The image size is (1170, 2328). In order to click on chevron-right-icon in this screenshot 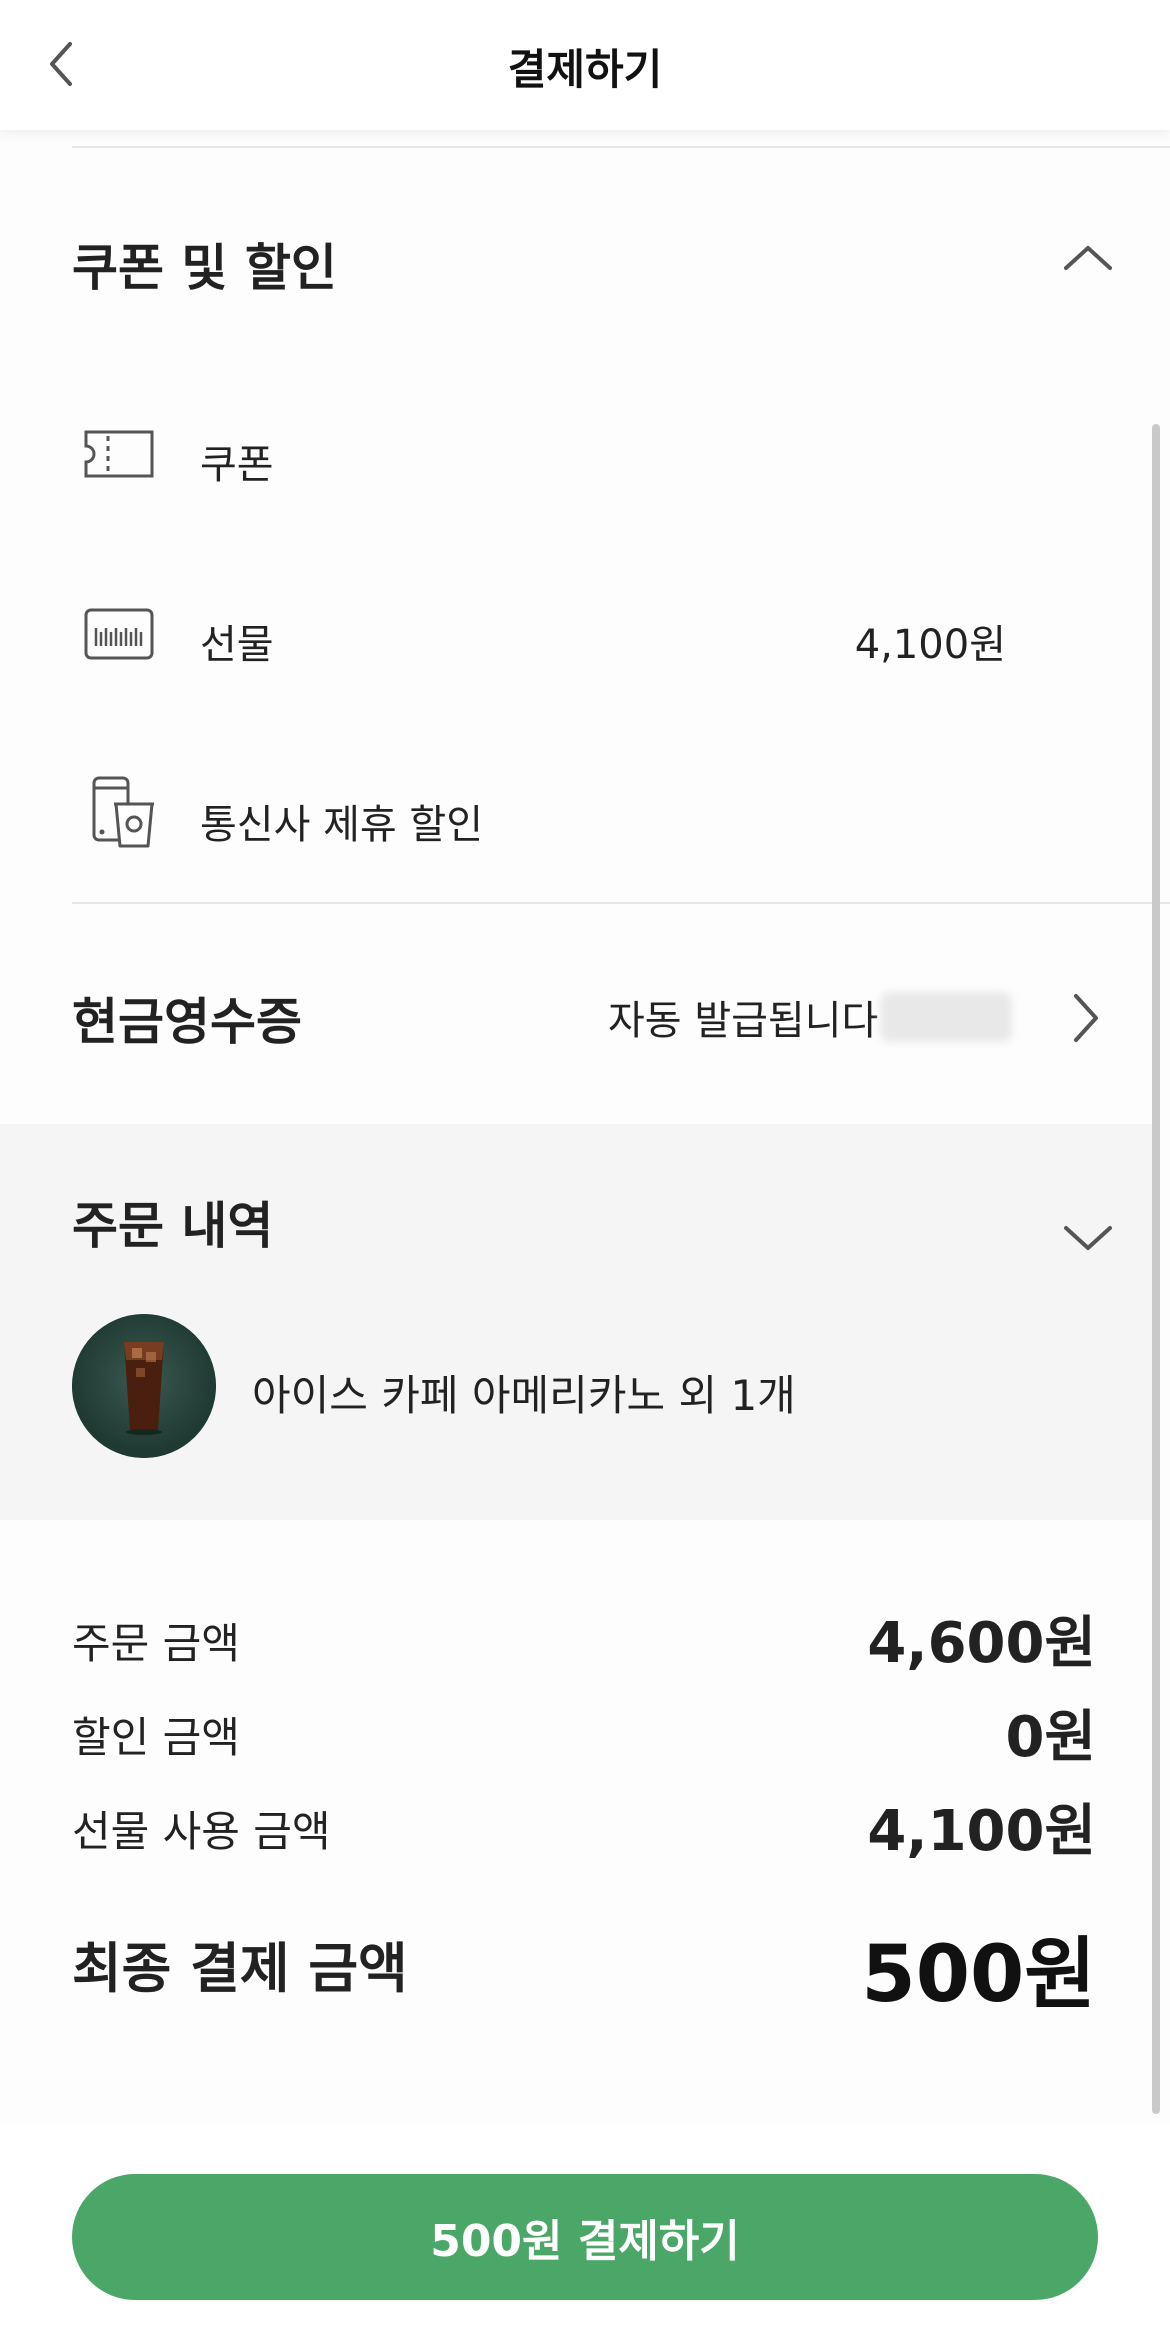, I will do `click(1086, 1018)`.